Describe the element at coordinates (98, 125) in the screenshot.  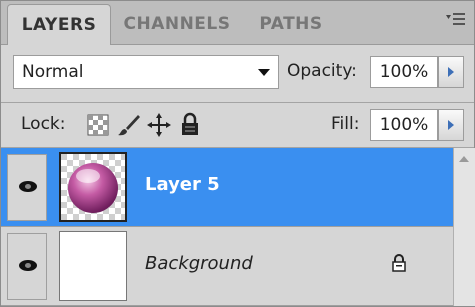
I see `lock-transparency-icon` at that location.